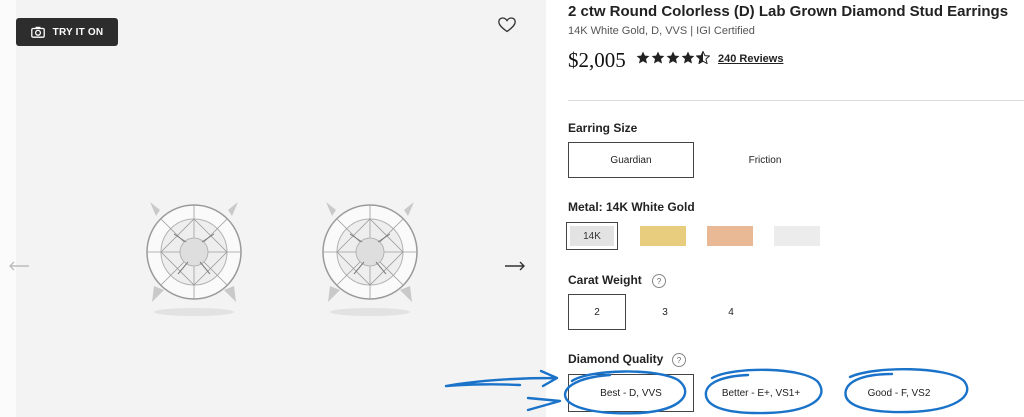  What do you see at coordinates (665, 312) in the screenshot?
I see `carat-option-3: 3` at bounding box center [665, 312].